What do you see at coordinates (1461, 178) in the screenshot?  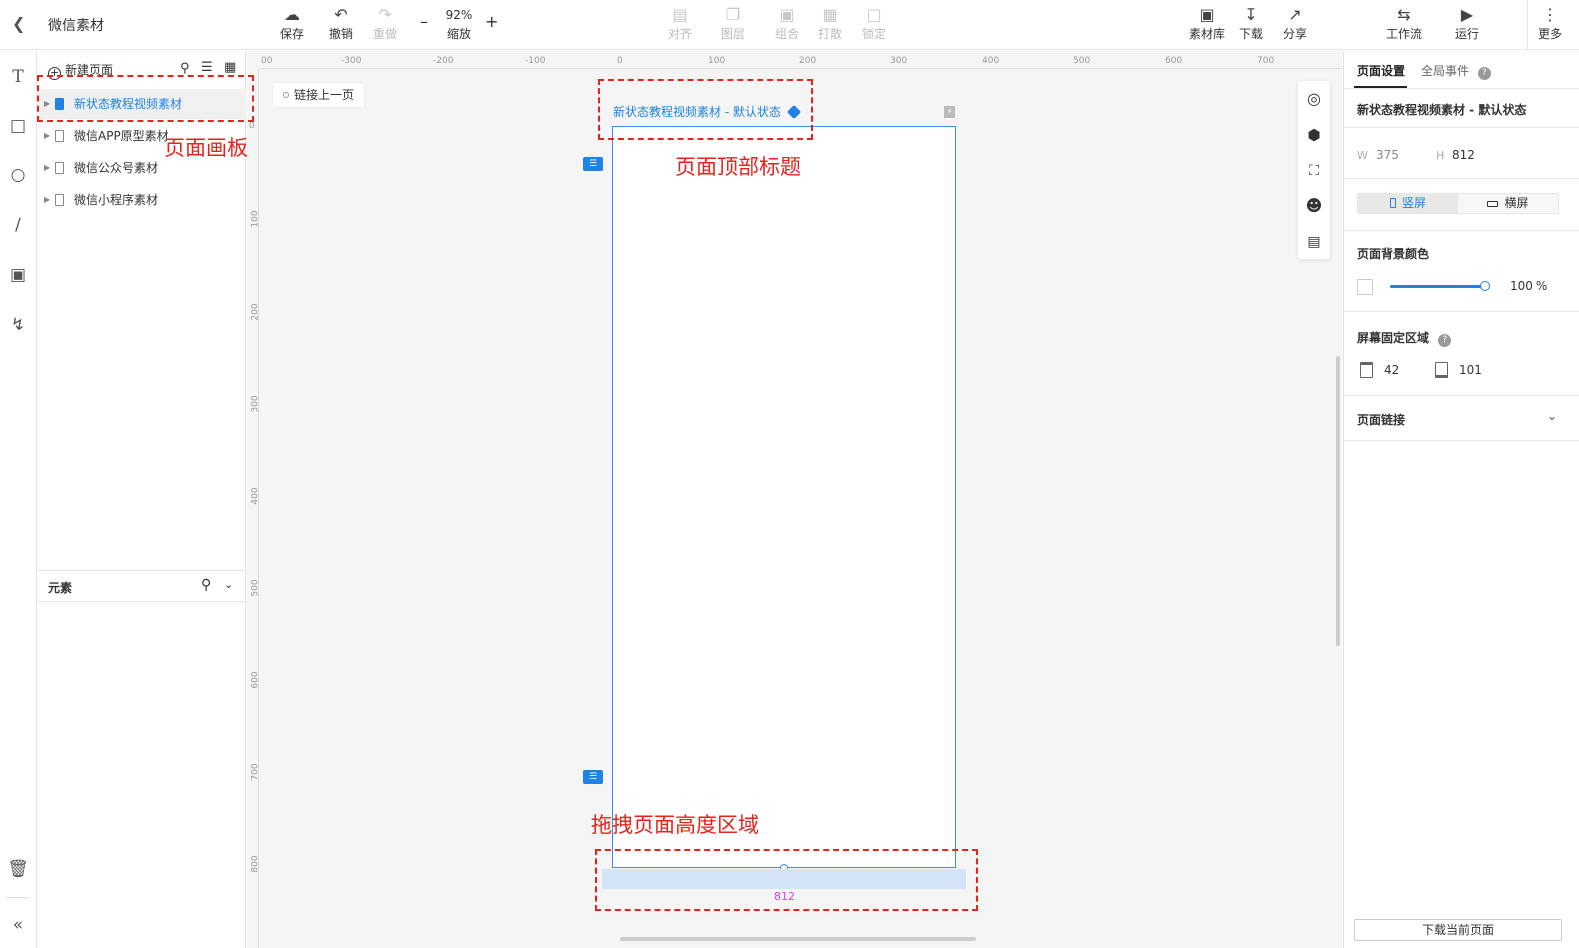 I see `size-divider` at bounding box center [1461, 178].